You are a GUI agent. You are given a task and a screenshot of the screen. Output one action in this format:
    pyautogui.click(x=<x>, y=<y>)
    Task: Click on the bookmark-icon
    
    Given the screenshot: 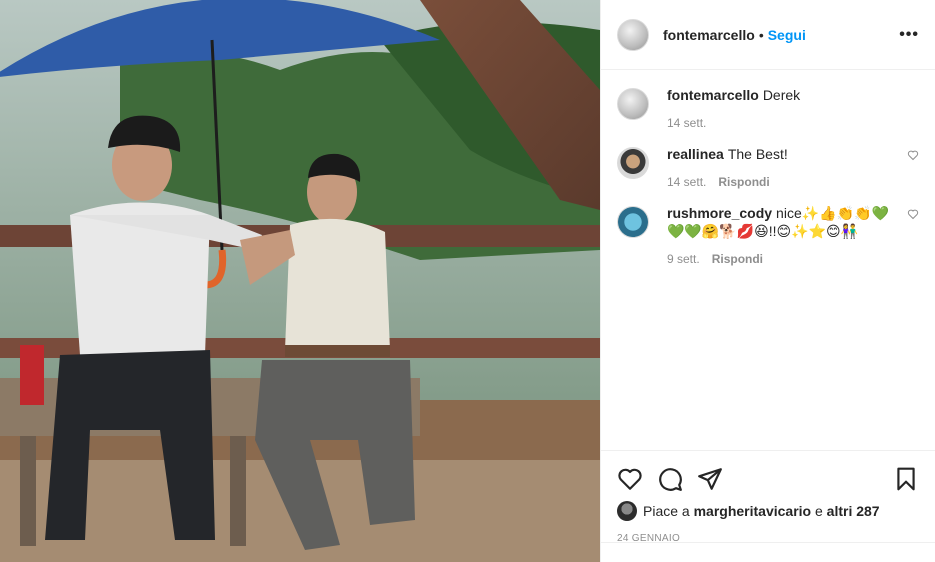 What is the action you would take?
    pyautogui.click(x=906, y=479)
    